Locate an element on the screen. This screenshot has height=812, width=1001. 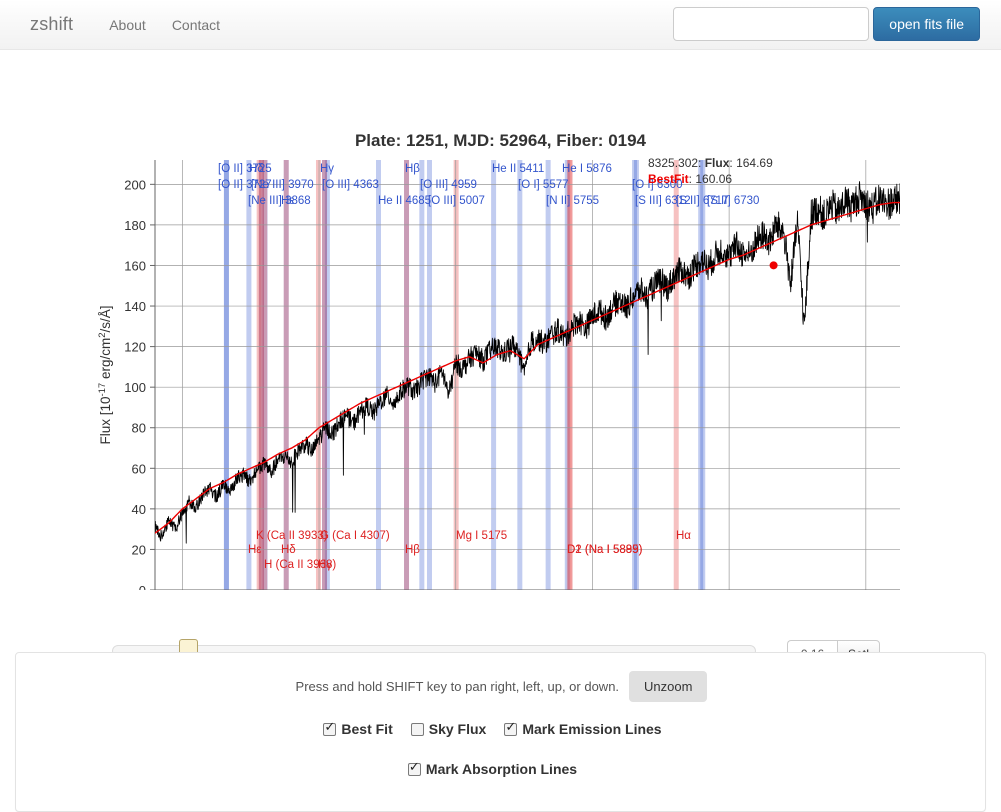
svg-text: [O III] 5007 is located at coordinates (456, 201).